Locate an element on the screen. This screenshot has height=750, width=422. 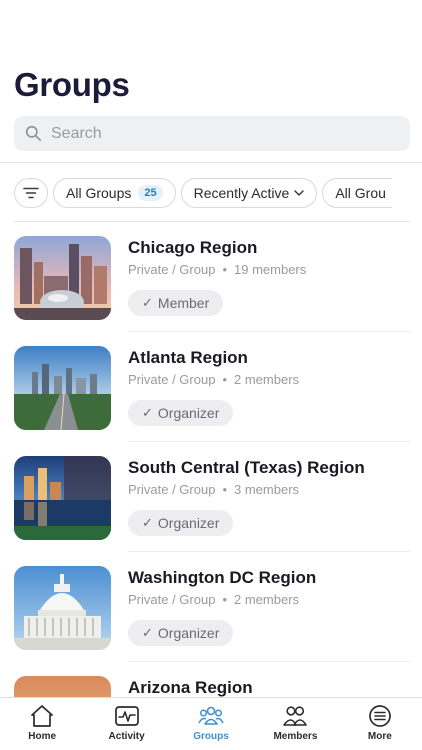
groups-icon is located at coordinates (211, 715).